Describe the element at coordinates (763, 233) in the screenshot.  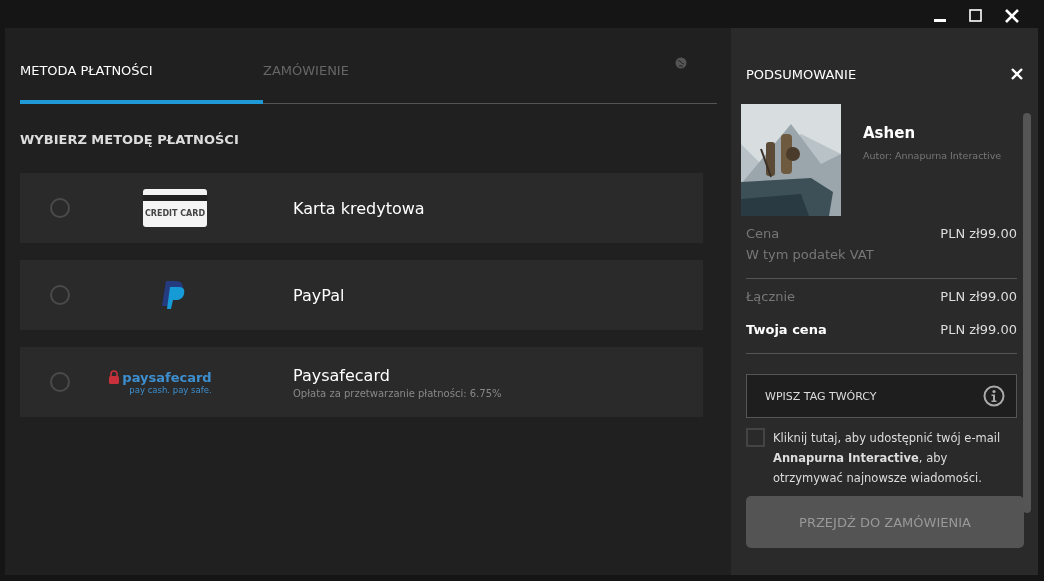
I see `price-label: Cena` at that location.